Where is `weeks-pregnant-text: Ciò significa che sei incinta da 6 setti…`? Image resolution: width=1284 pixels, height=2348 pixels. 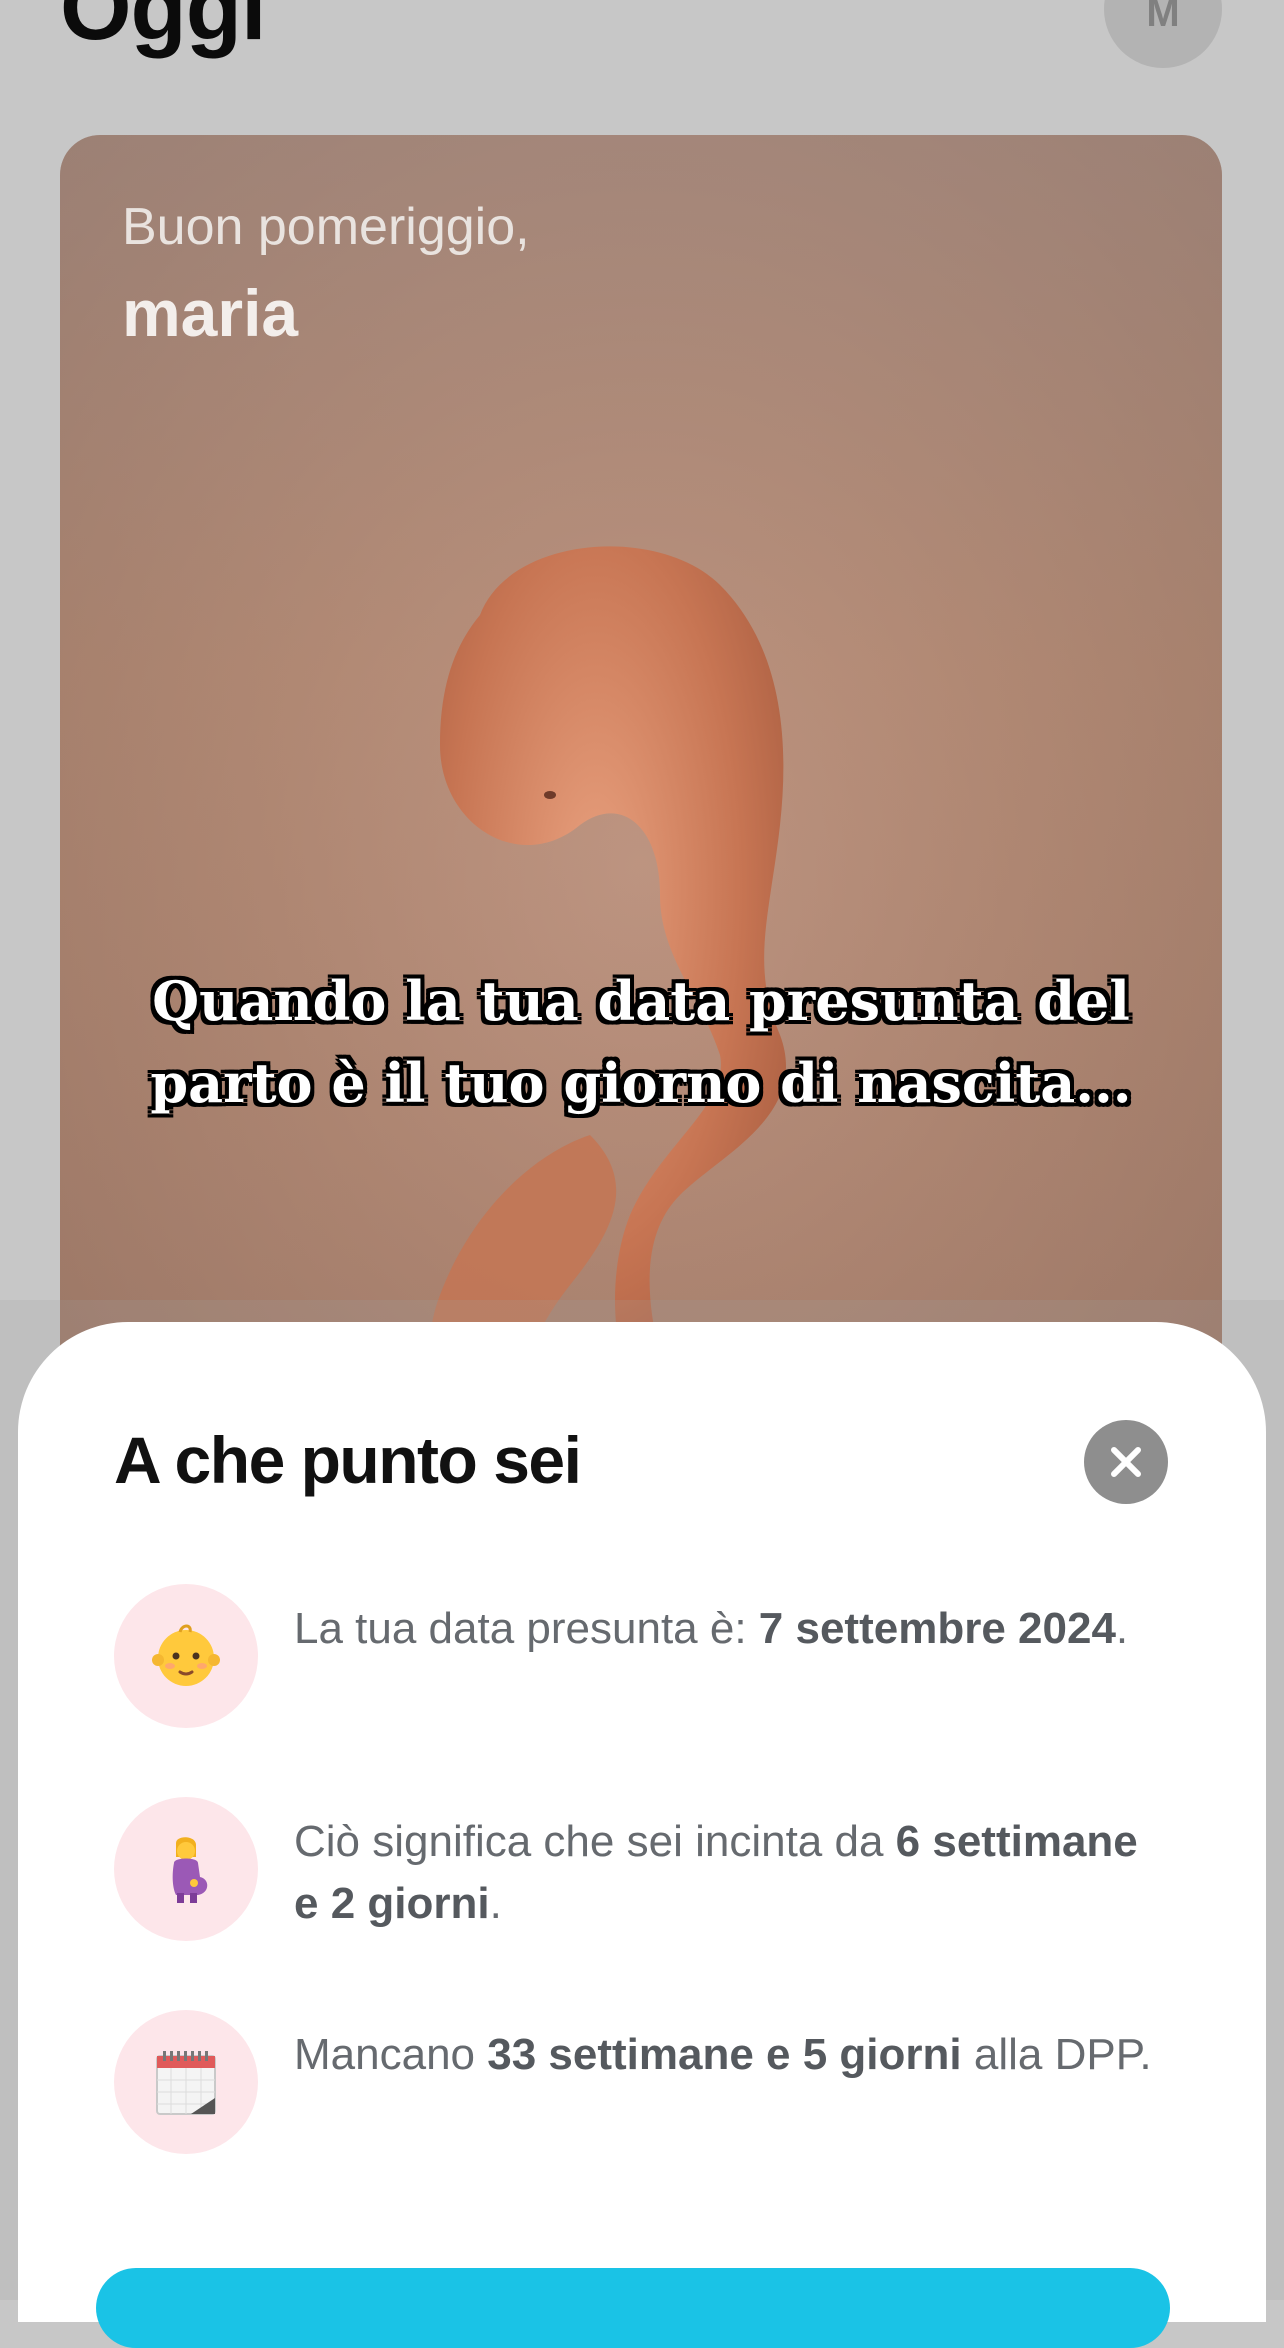 weeks-pregnant-text: Ciò significa che sei incinta da 6 setti… is located at coordinates (716, 1872).